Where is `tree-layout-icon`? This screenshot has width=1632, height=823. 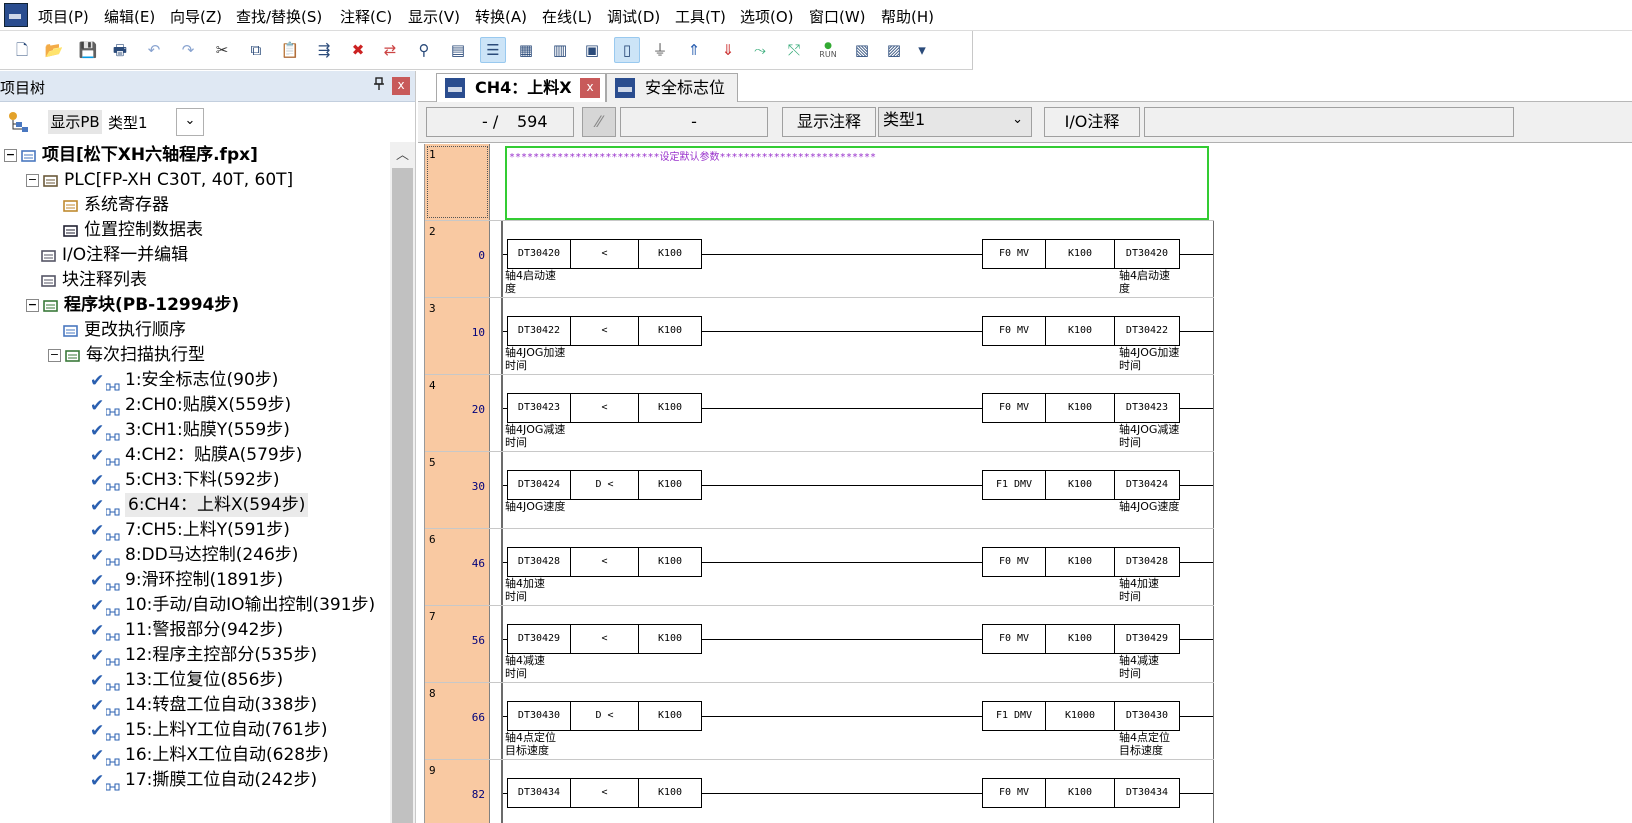
tree-layout-icon is located at coordinates (18, 122).